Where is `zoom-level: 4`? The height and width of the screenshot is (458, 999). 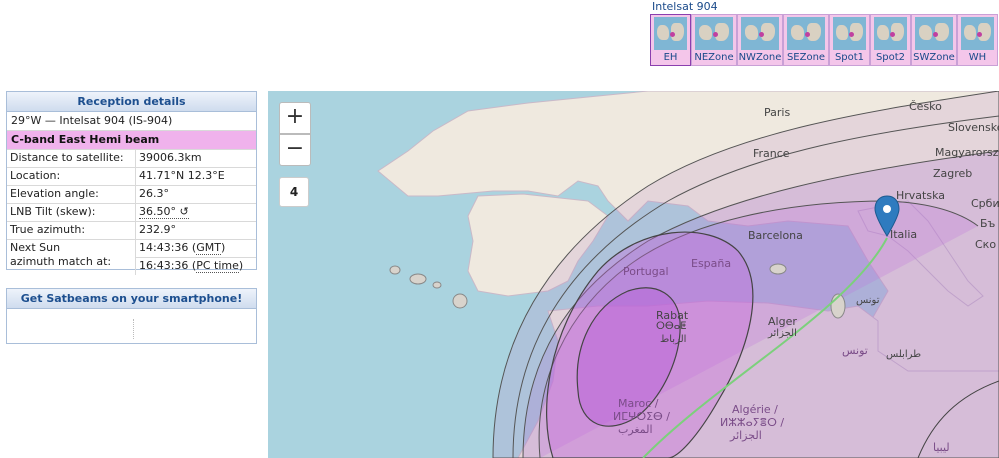 zoom-level: 4 is located at coordinates (294, 192).